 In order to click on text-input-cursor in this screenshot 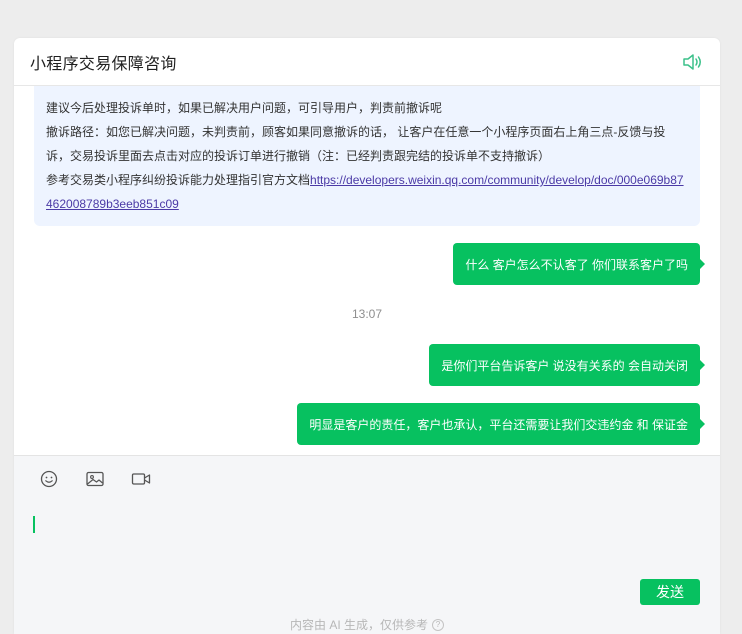, I will do `click(34, 524)`.